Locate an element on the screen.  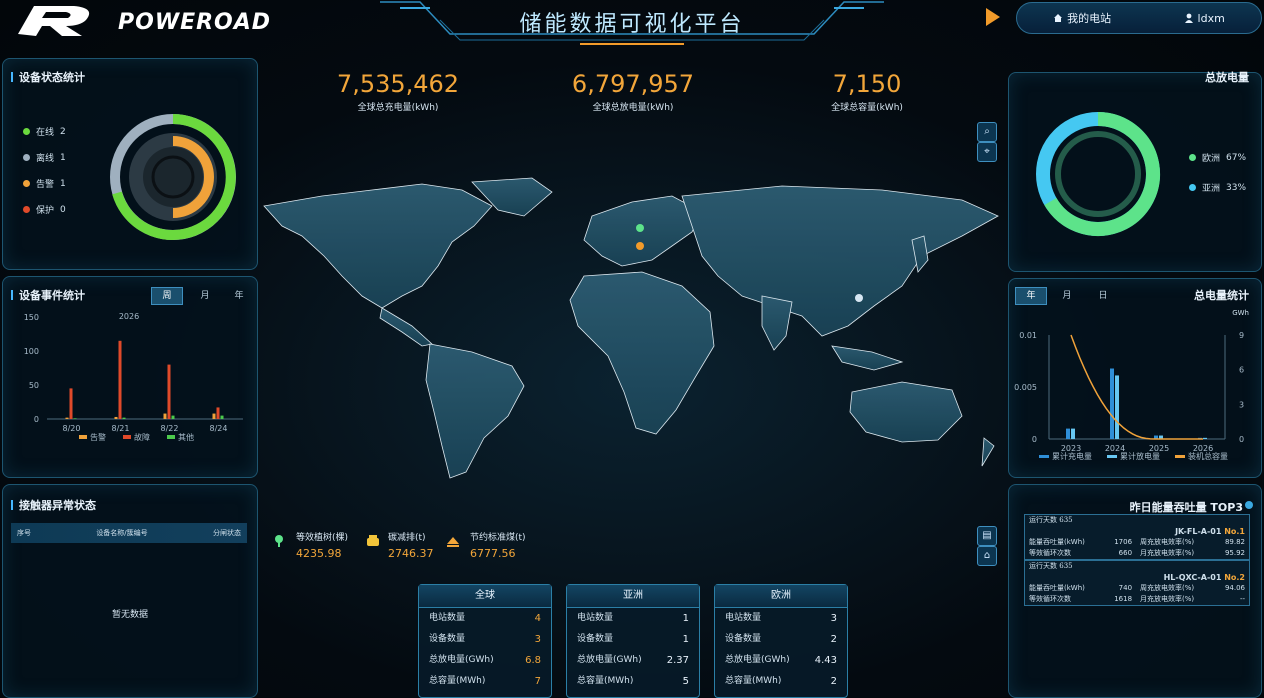
export-icon: ▤ is located at coordinates (987, 536).